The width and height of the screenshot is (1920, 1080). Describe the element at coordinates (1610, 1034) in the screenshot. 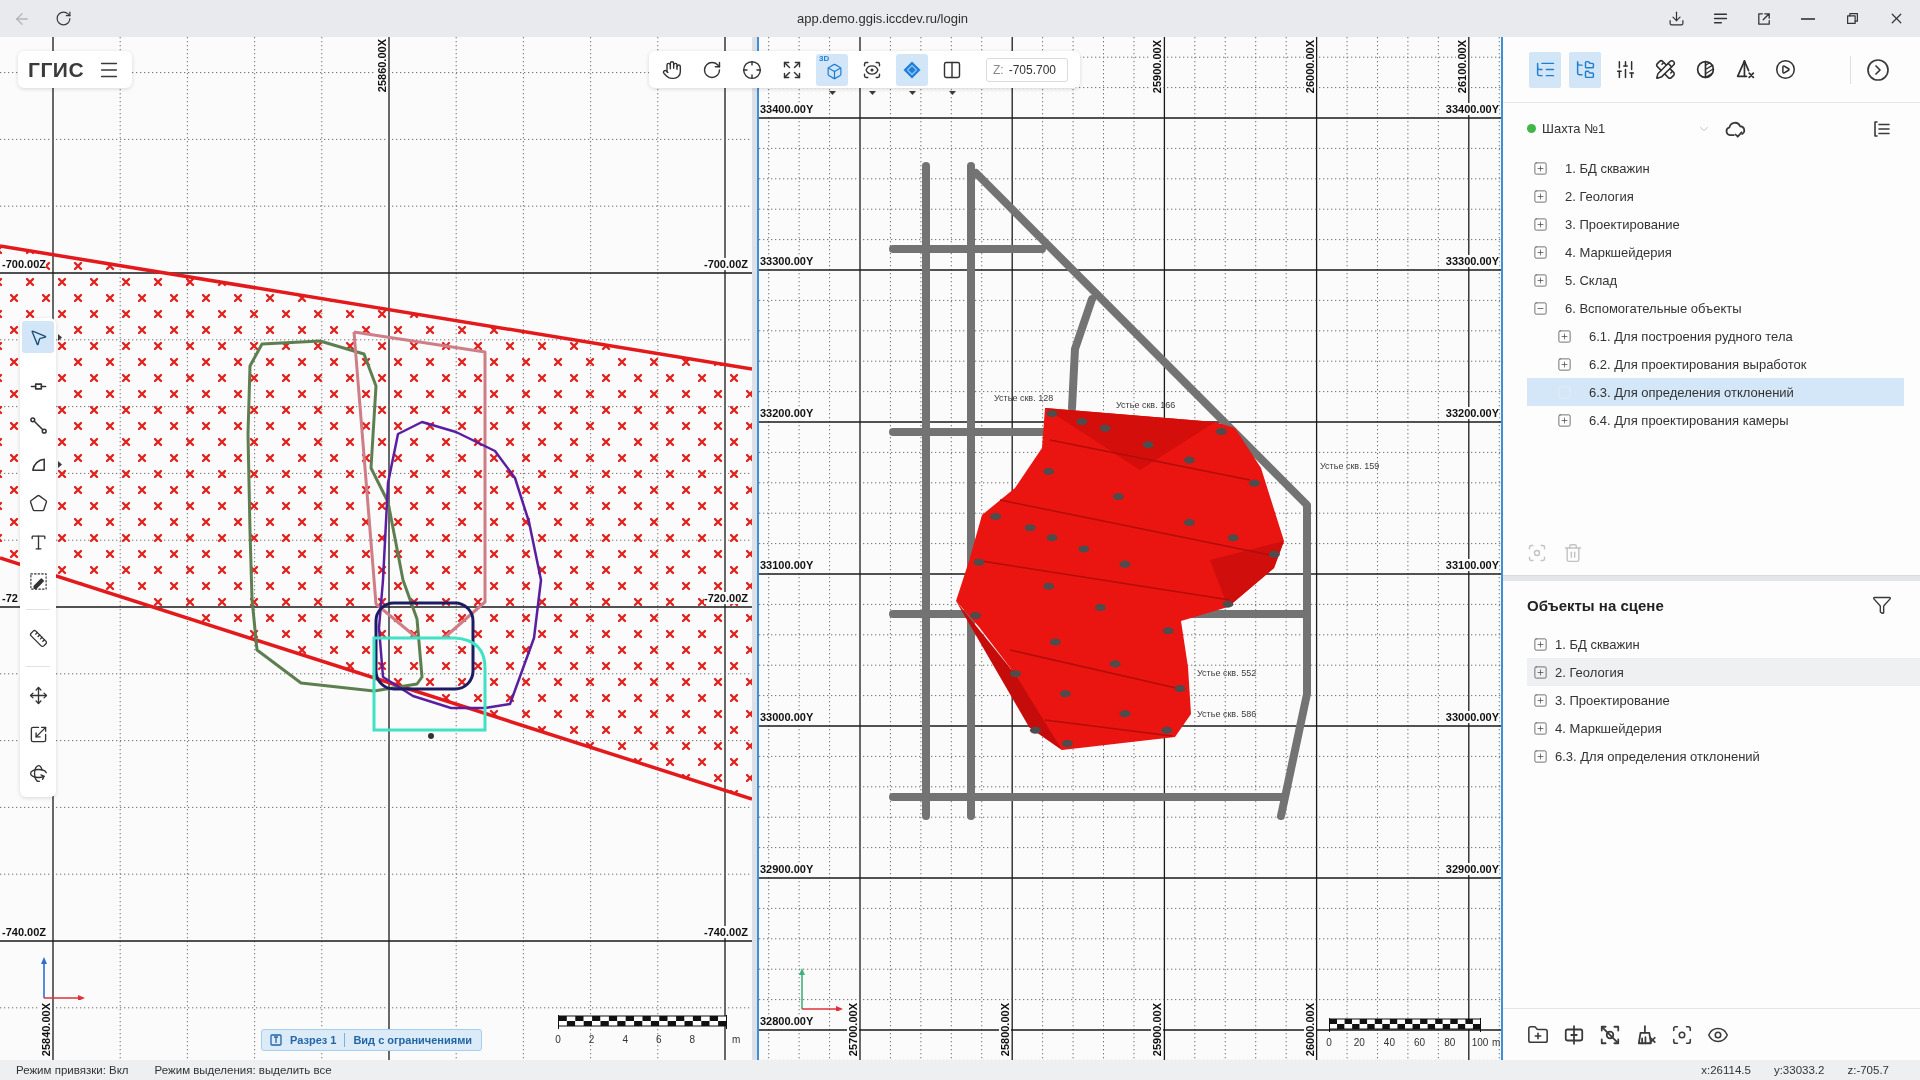

I see `unfocus-button` at that location.